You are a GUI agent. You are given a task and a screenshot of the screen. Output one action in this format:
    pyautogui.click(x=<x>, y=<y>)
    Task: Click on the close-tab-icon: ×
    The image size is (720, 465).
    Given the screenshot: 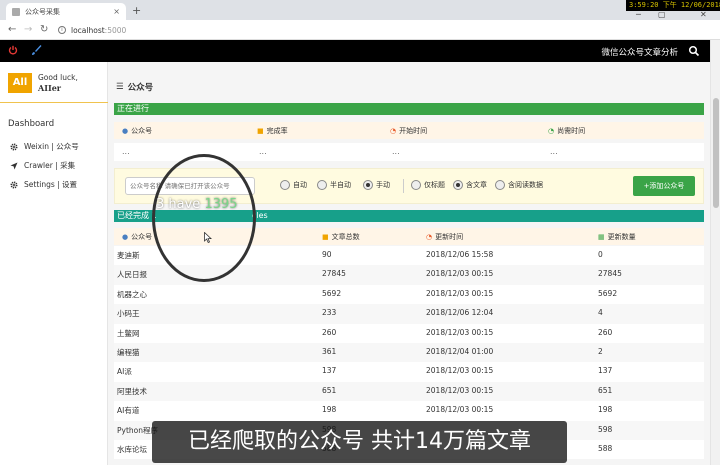 What is the action you would take?
    pyautogui.click(x=116, y=11)
    